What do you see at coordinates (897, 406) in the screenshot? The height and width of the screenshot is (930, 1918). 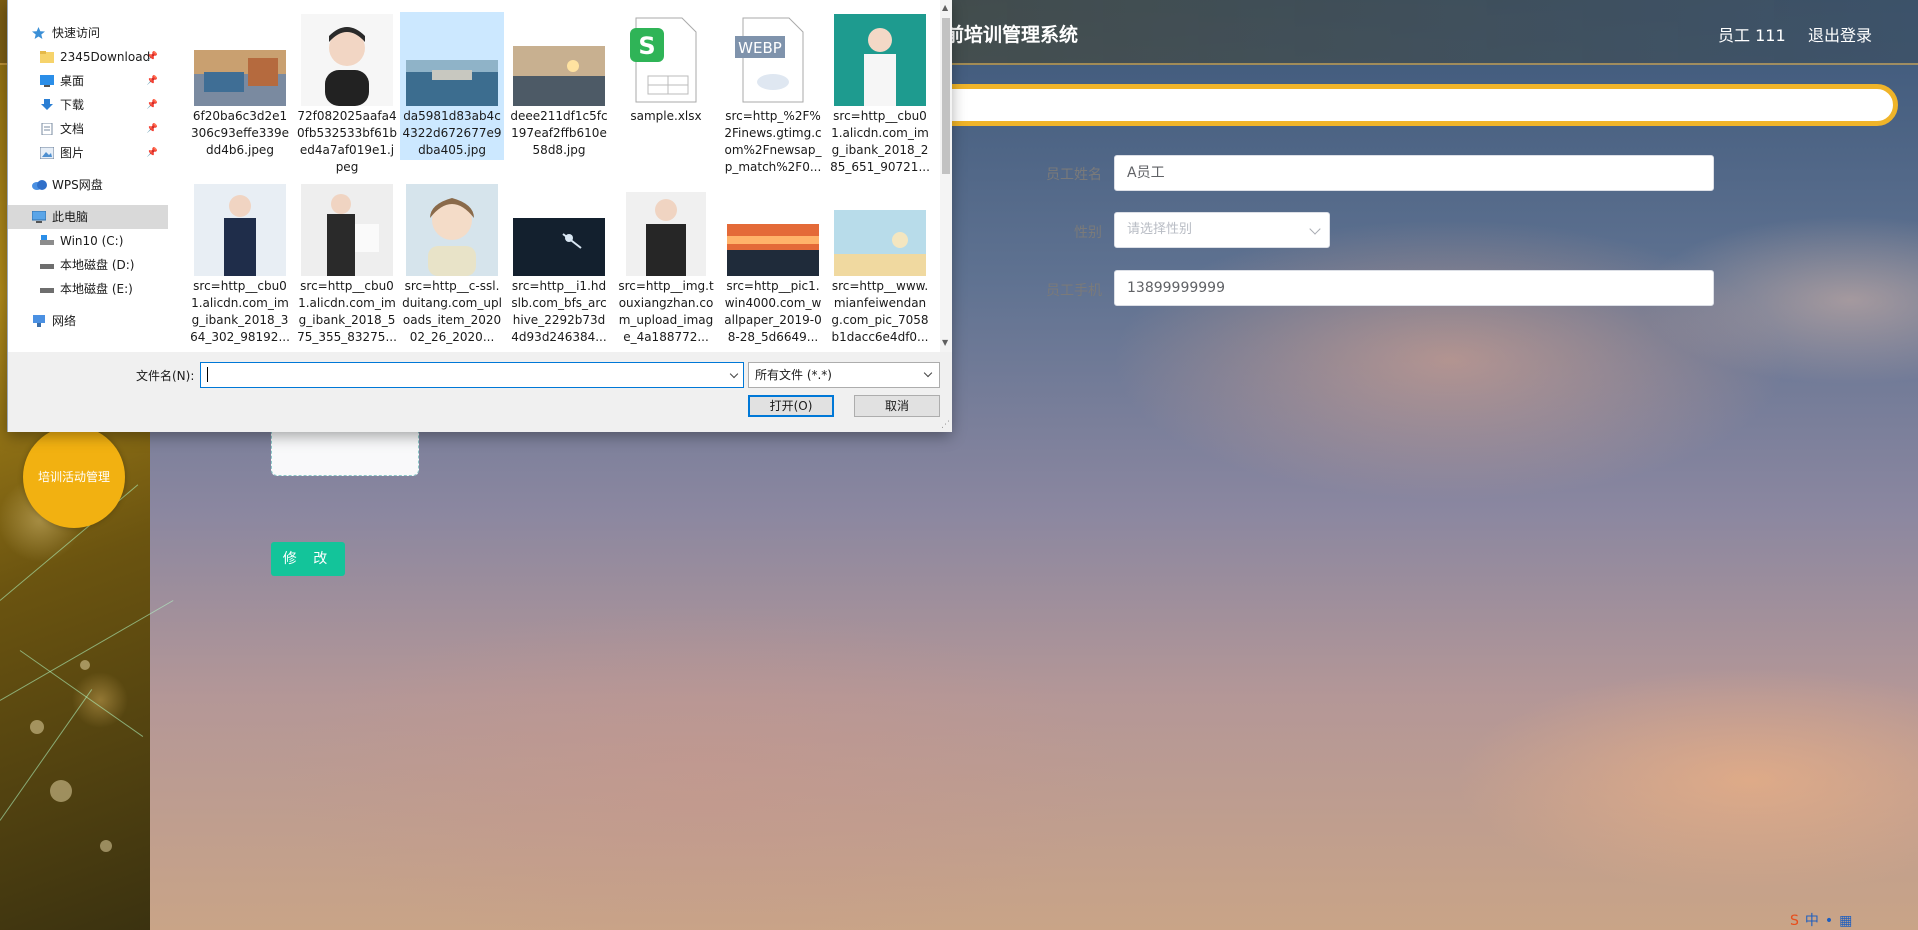 I see `cancel-button: 取消` at bounding box center [897, 406].